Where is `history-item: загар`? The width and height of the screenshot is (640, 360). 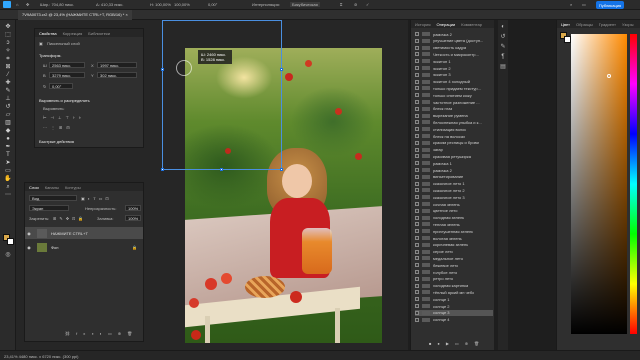
history-item: загар is located at coordinates (454, 150).